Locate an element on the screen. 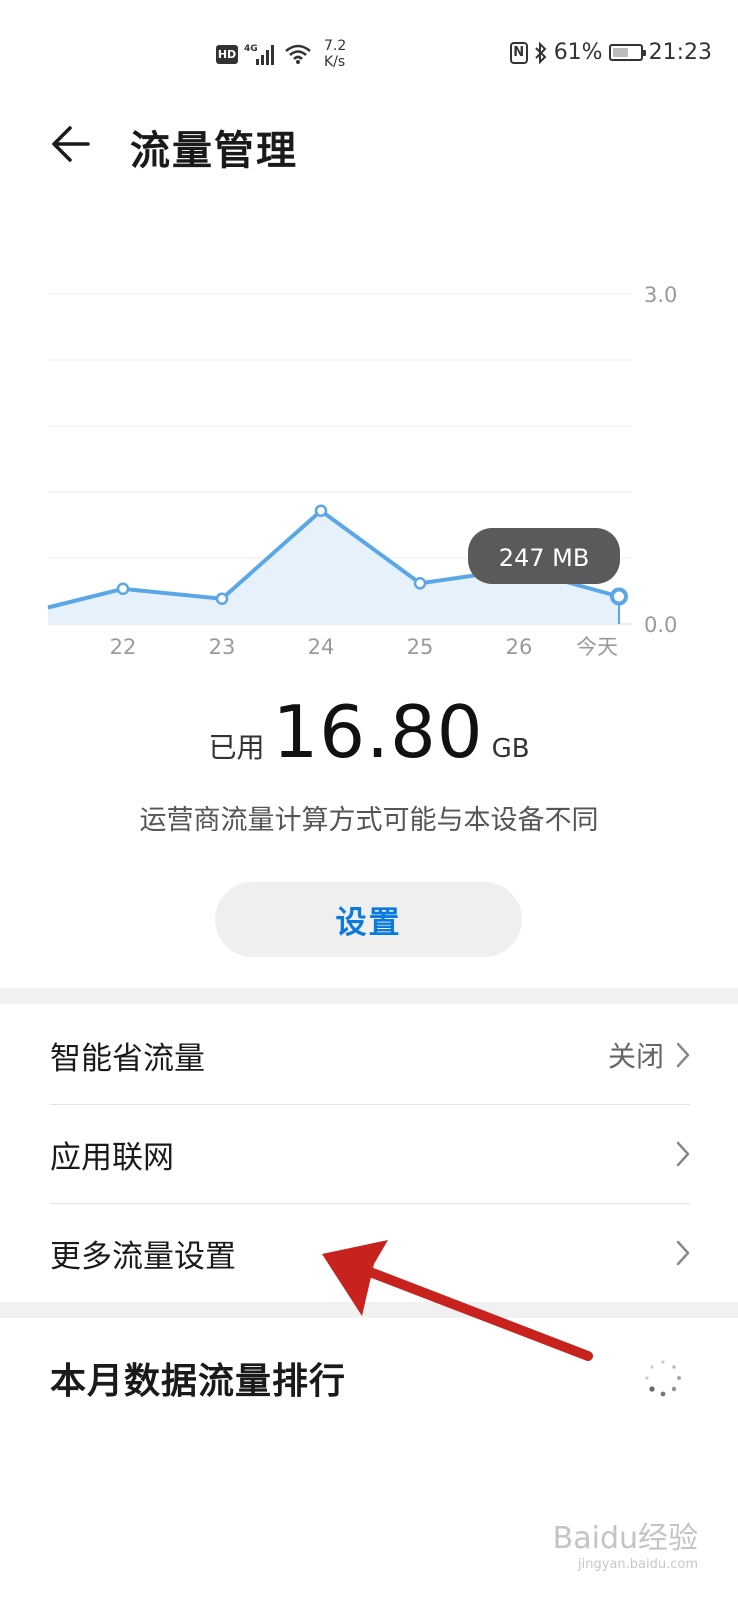  x-tick-label: 今天 is located at coordinates (597, 647).